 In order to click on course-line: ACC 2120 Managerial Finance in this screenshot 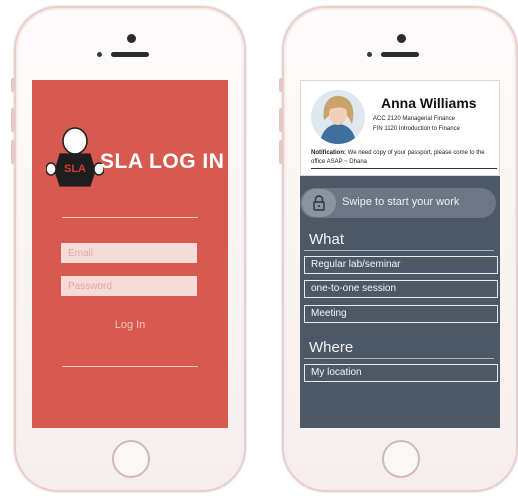, I will do `click(414, 119)`.